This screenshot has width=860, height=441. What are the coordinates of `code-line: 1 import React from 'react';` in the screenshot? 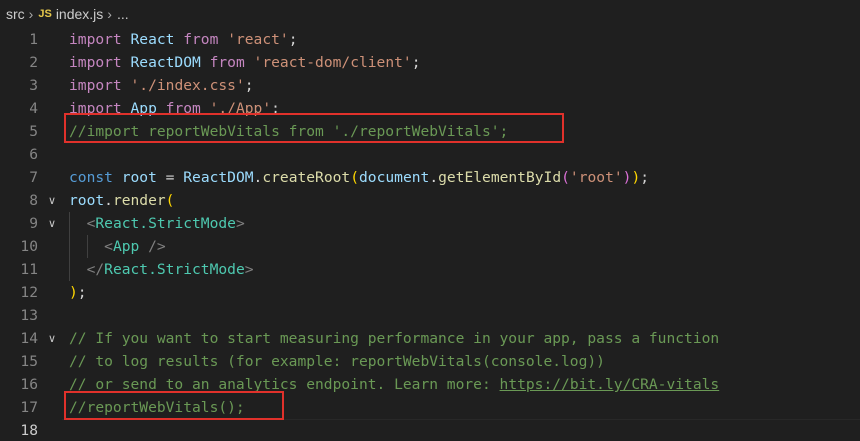 It's located at (430, 39).